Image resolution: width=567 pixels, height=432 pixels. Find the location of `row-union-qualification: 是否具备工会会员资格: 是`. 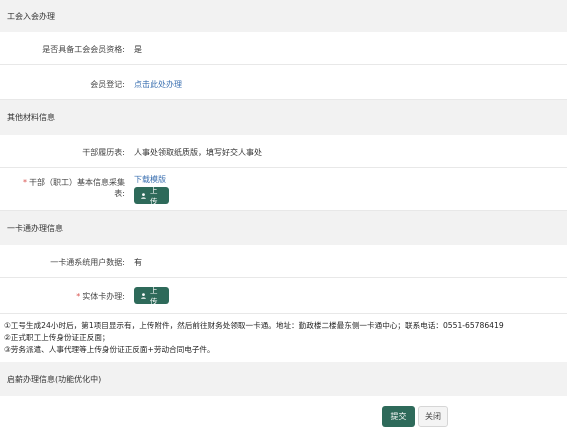

row-union-qualification: 是否具备工会会员资格: 是 is located at coordinates (283, 48).